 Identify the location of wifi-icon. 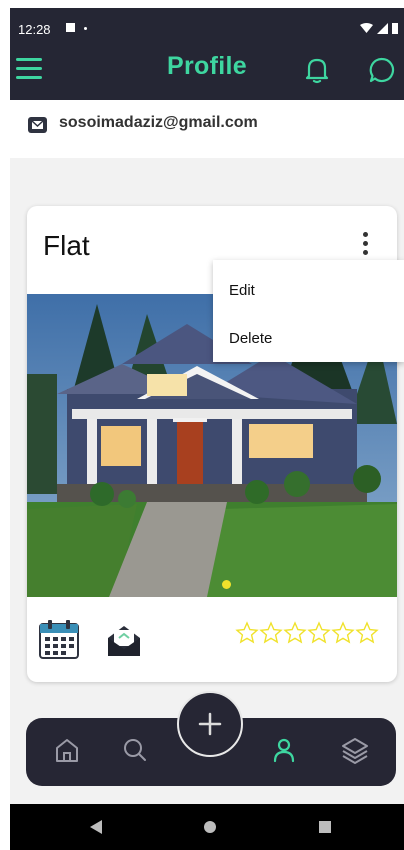
(366, 27).